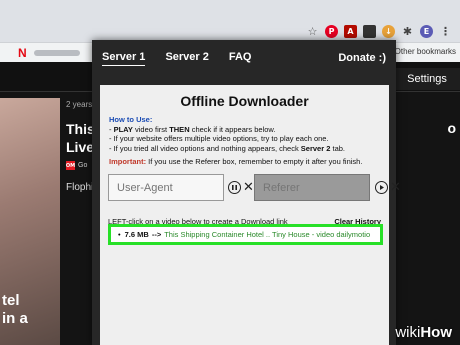  Describe the element at coordinates (70, 165) in the screenshot. I see `source-badge: OM` at that location.